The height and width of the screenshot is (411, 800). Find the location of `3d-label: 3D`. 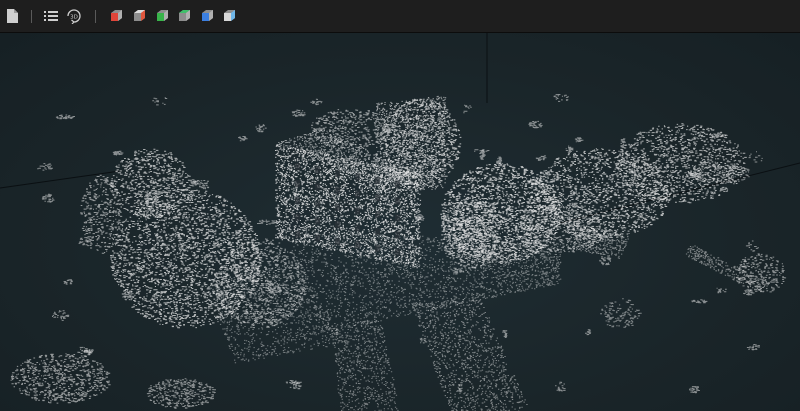

3d-label: 3D is located at coordinates (74, 18).